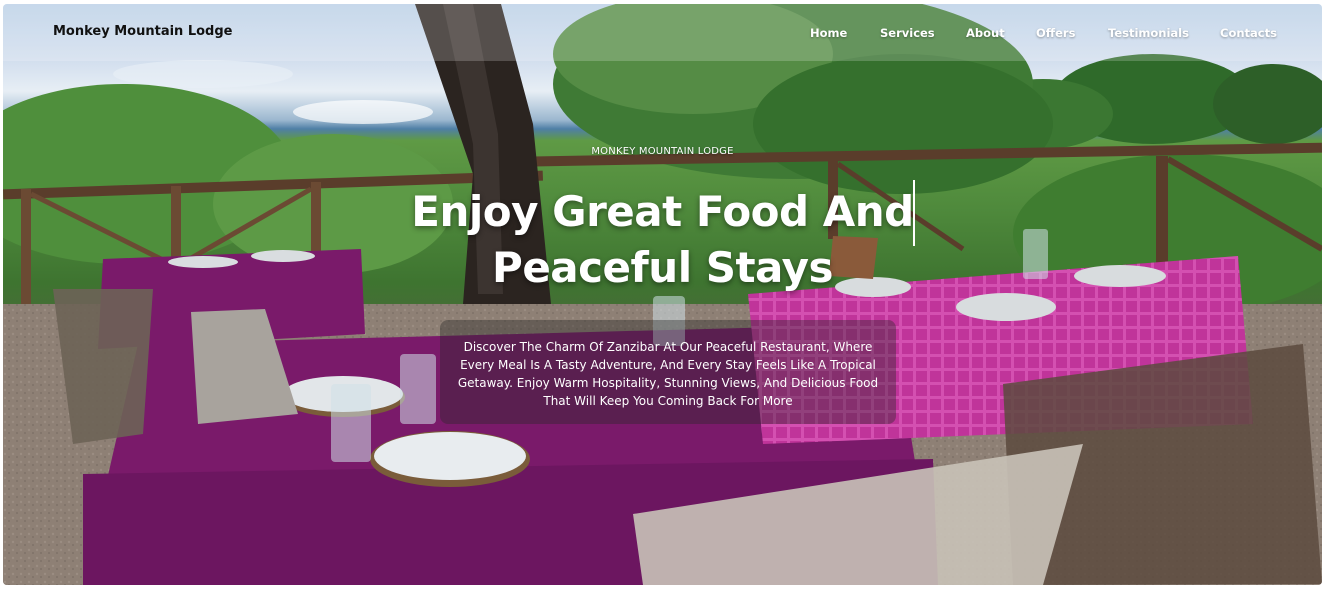 This screenshot has width=1324, height=589. What do you see at coordinates (662, 267) in the screenshot?
I see `hero-headline-line-2: Peaceful Stays` at bounding box center [662, 267].